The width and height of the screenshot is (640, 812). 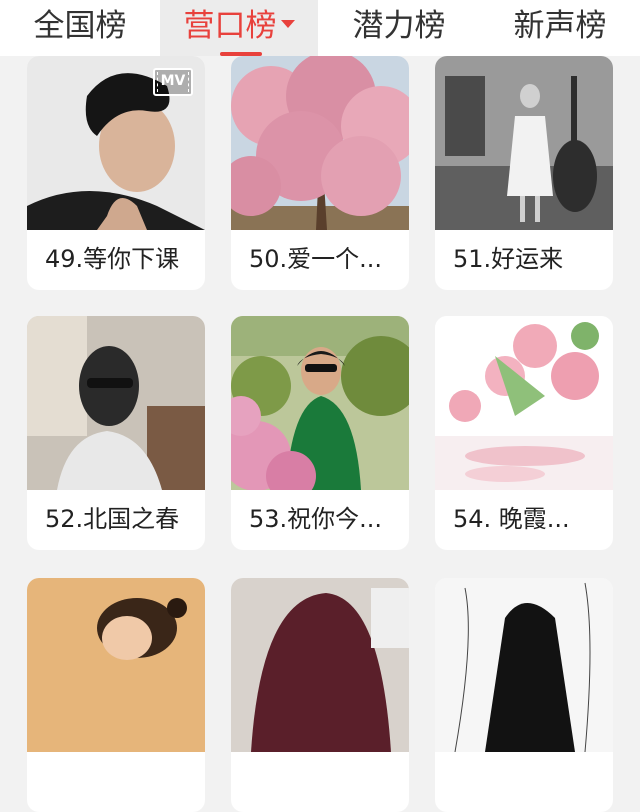 I want to click on chart-tab-bar: 全国榜 营口榜 潜力榜 新声榜, so click(x=320, y=28).